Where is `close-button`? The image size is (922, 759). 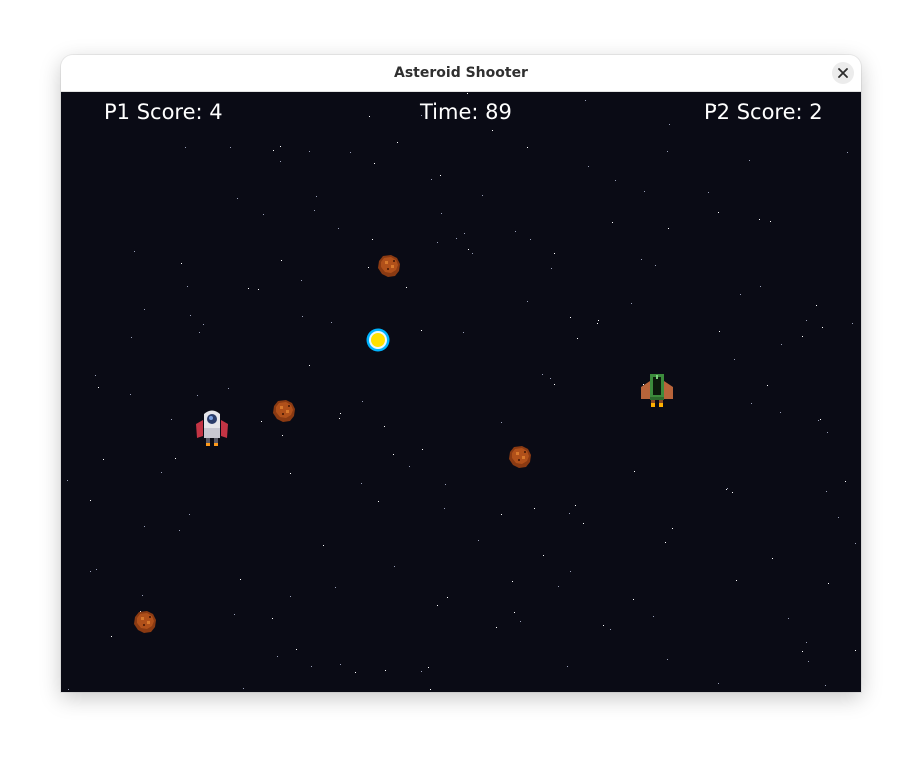 close-button is located at coordinates (843, 73).